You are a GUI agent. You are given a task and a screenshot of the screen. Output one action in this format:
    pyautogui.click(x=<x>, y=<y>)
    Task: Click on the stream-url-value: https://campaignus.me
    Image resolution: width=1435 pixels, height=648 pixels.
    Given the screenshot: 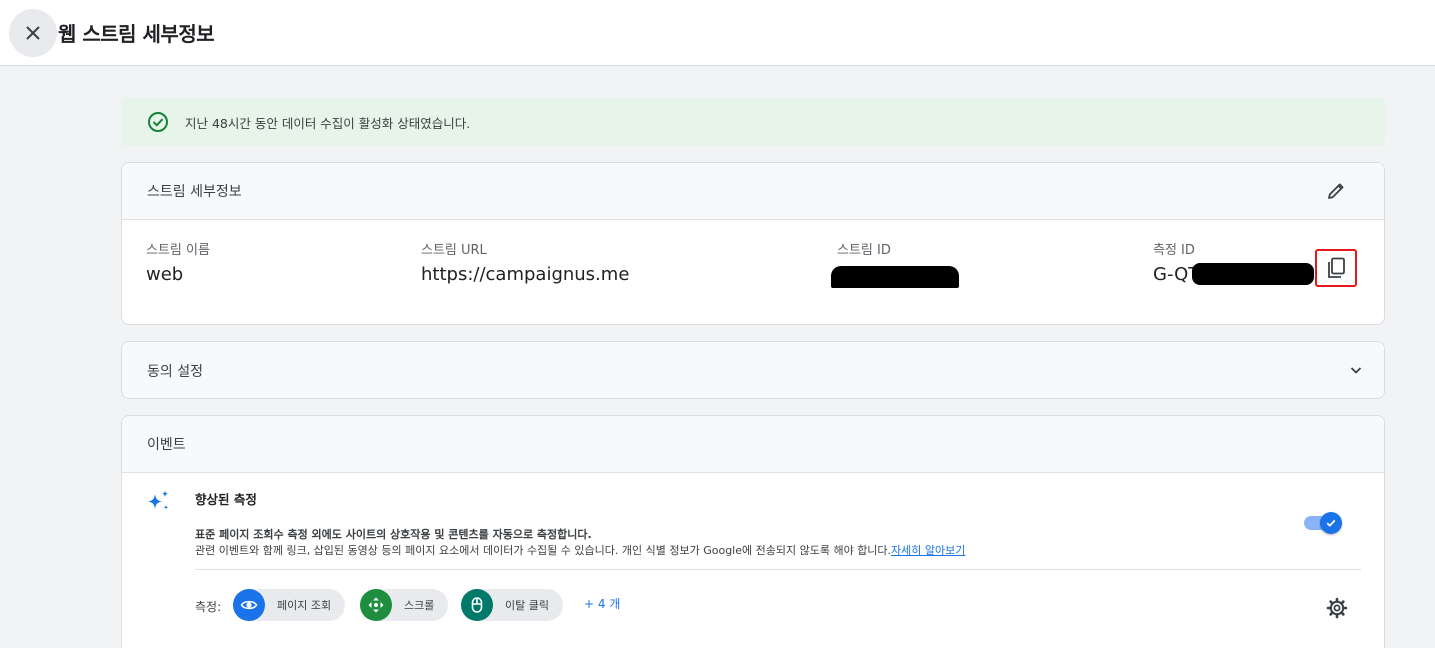 What is the action you would take?
    pyautogui.click(x=525, y=274)
    